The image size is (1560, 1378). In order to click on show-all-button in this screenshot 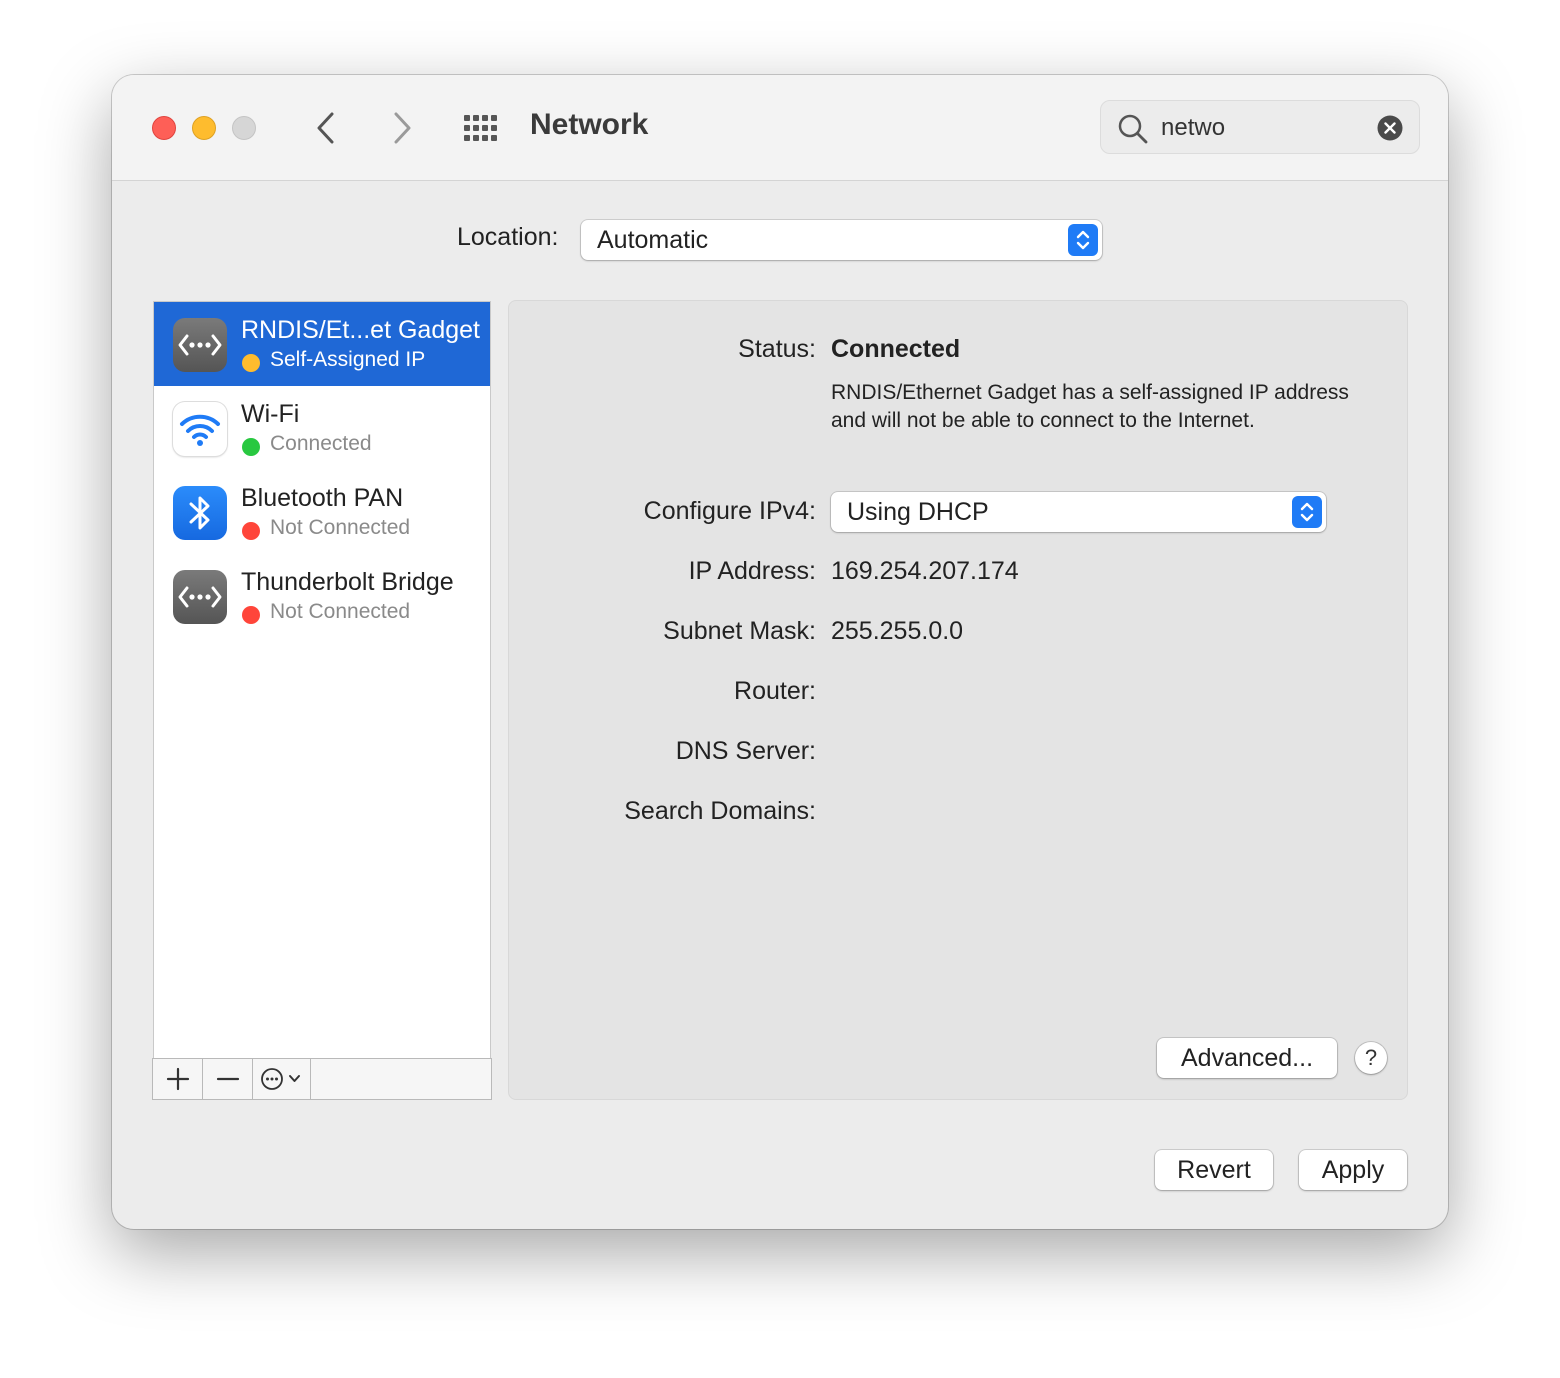, I will do `click(483, 128)`.